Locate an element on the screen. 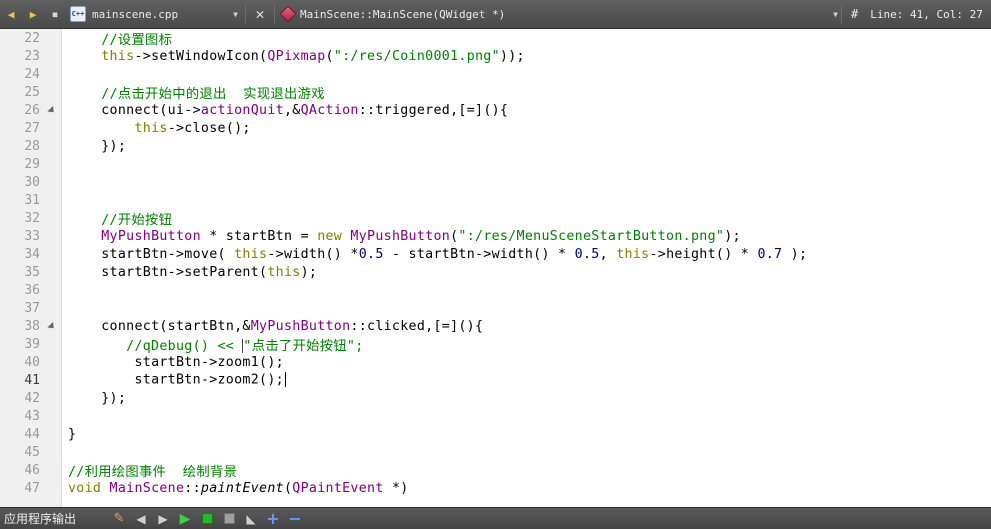 The width and height of the screenshot is (991, 529). cursor-position-info: # Line: 41, Col: 27 is located at coordinates (917, 14).